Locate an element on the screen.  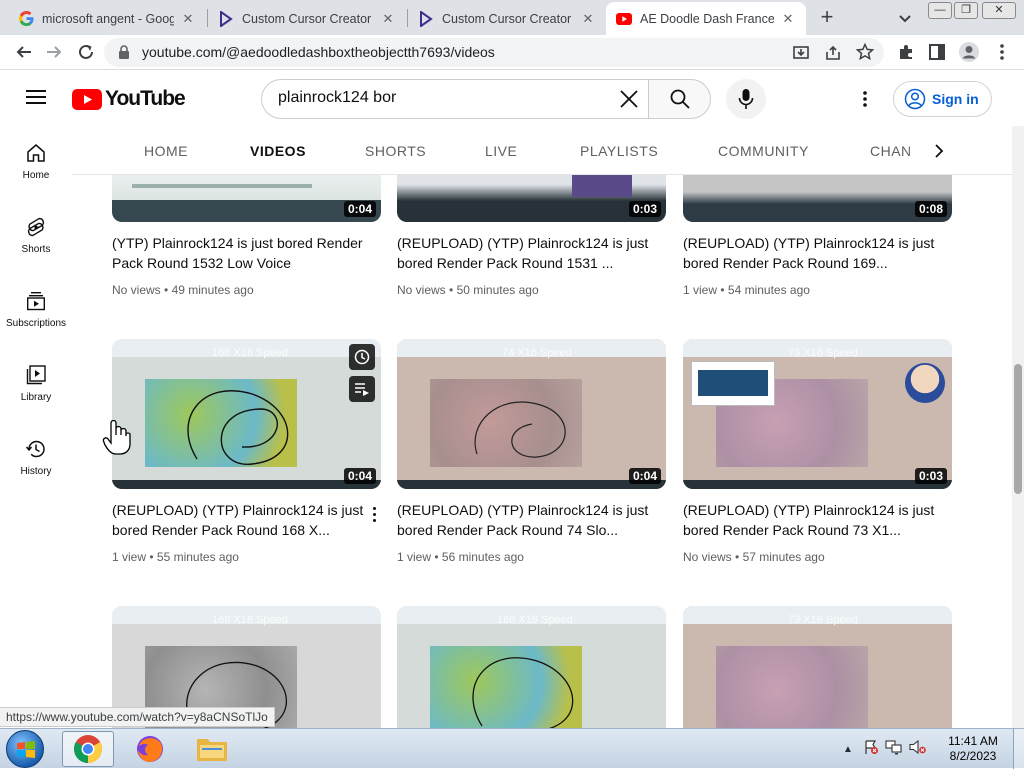
thumb-overlay-text: 168 X16 Speed is located at coordinates (250, 620).